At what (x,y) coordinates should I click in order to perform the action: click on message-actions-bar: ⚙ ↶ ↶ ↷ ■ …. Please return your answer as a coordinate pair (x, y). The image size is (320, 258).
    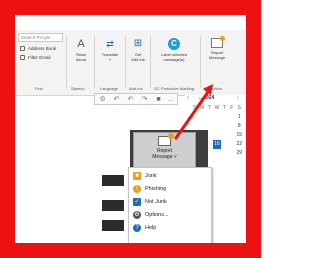
    Looking at the image, I should click on (136, 99).